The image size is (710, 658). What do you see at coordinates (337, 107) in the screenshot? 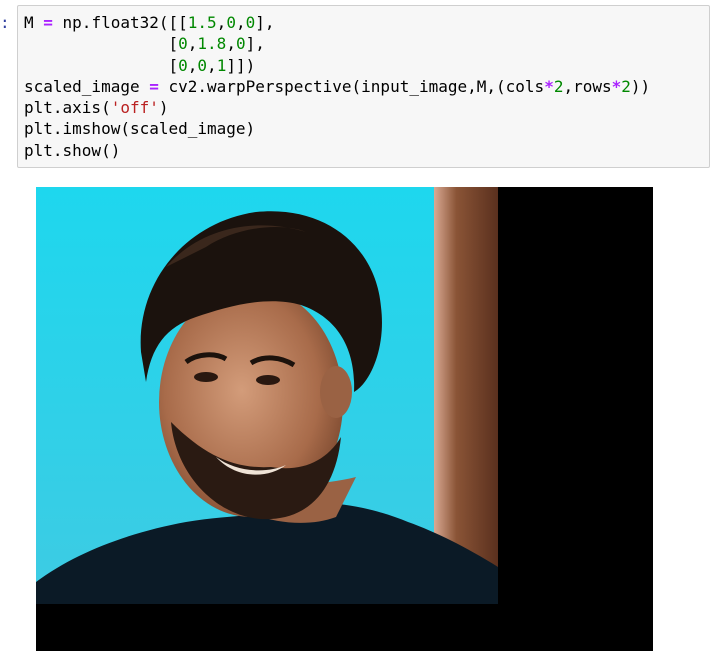
I see `code-line: plt.axis('off')` at bounding box center [337, 107].